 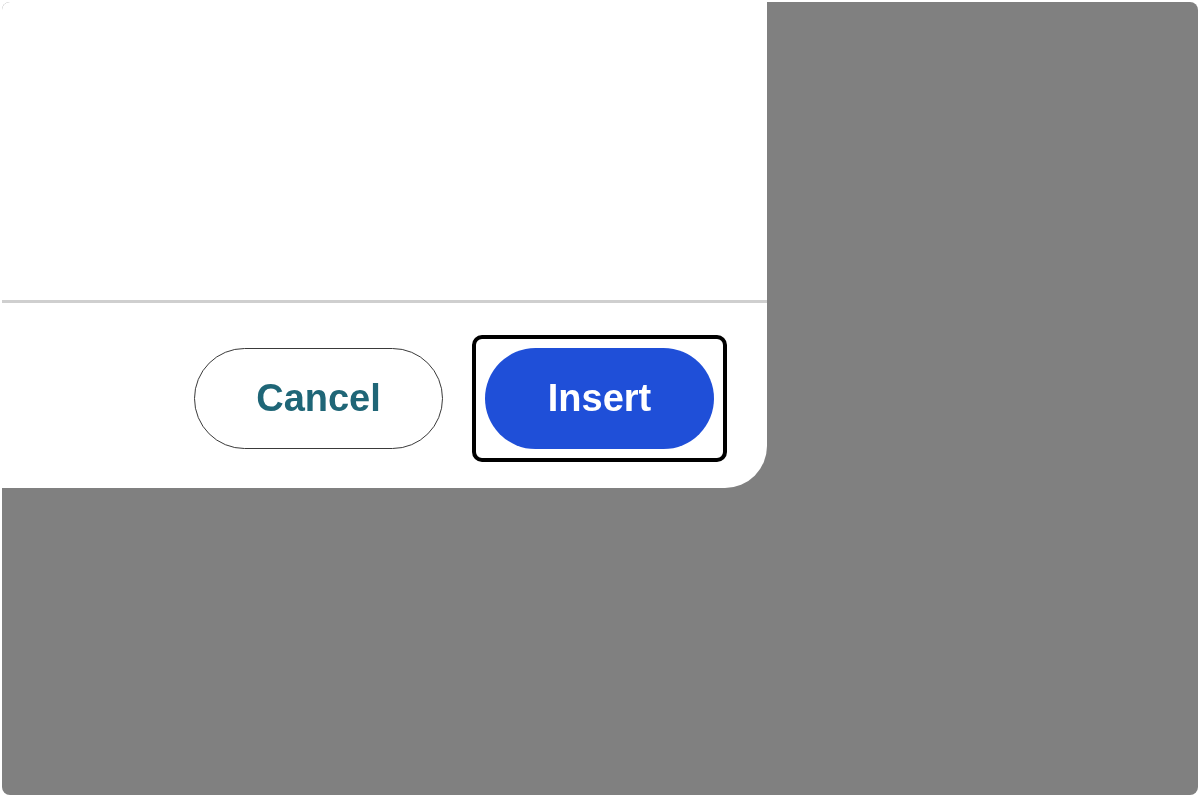 What do you see at coordinates (318, 398) in the screenshot?
I see `cancel-button: Cancel` at bounding box center [318, 398].